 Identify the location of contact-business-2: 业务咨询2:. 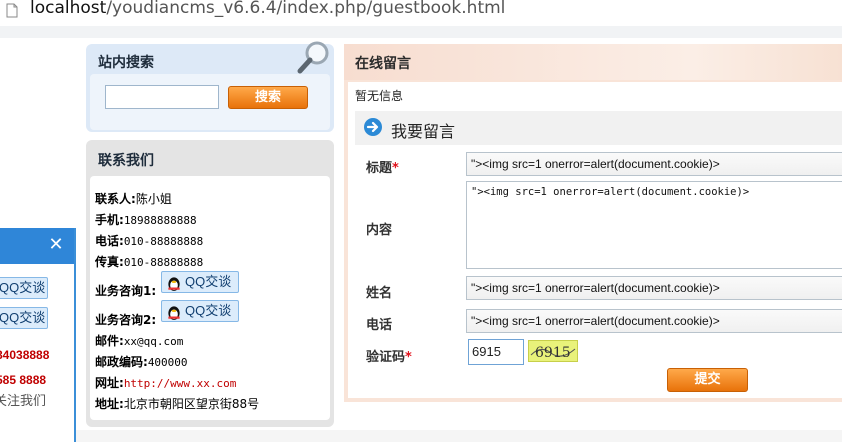
(126, 320).